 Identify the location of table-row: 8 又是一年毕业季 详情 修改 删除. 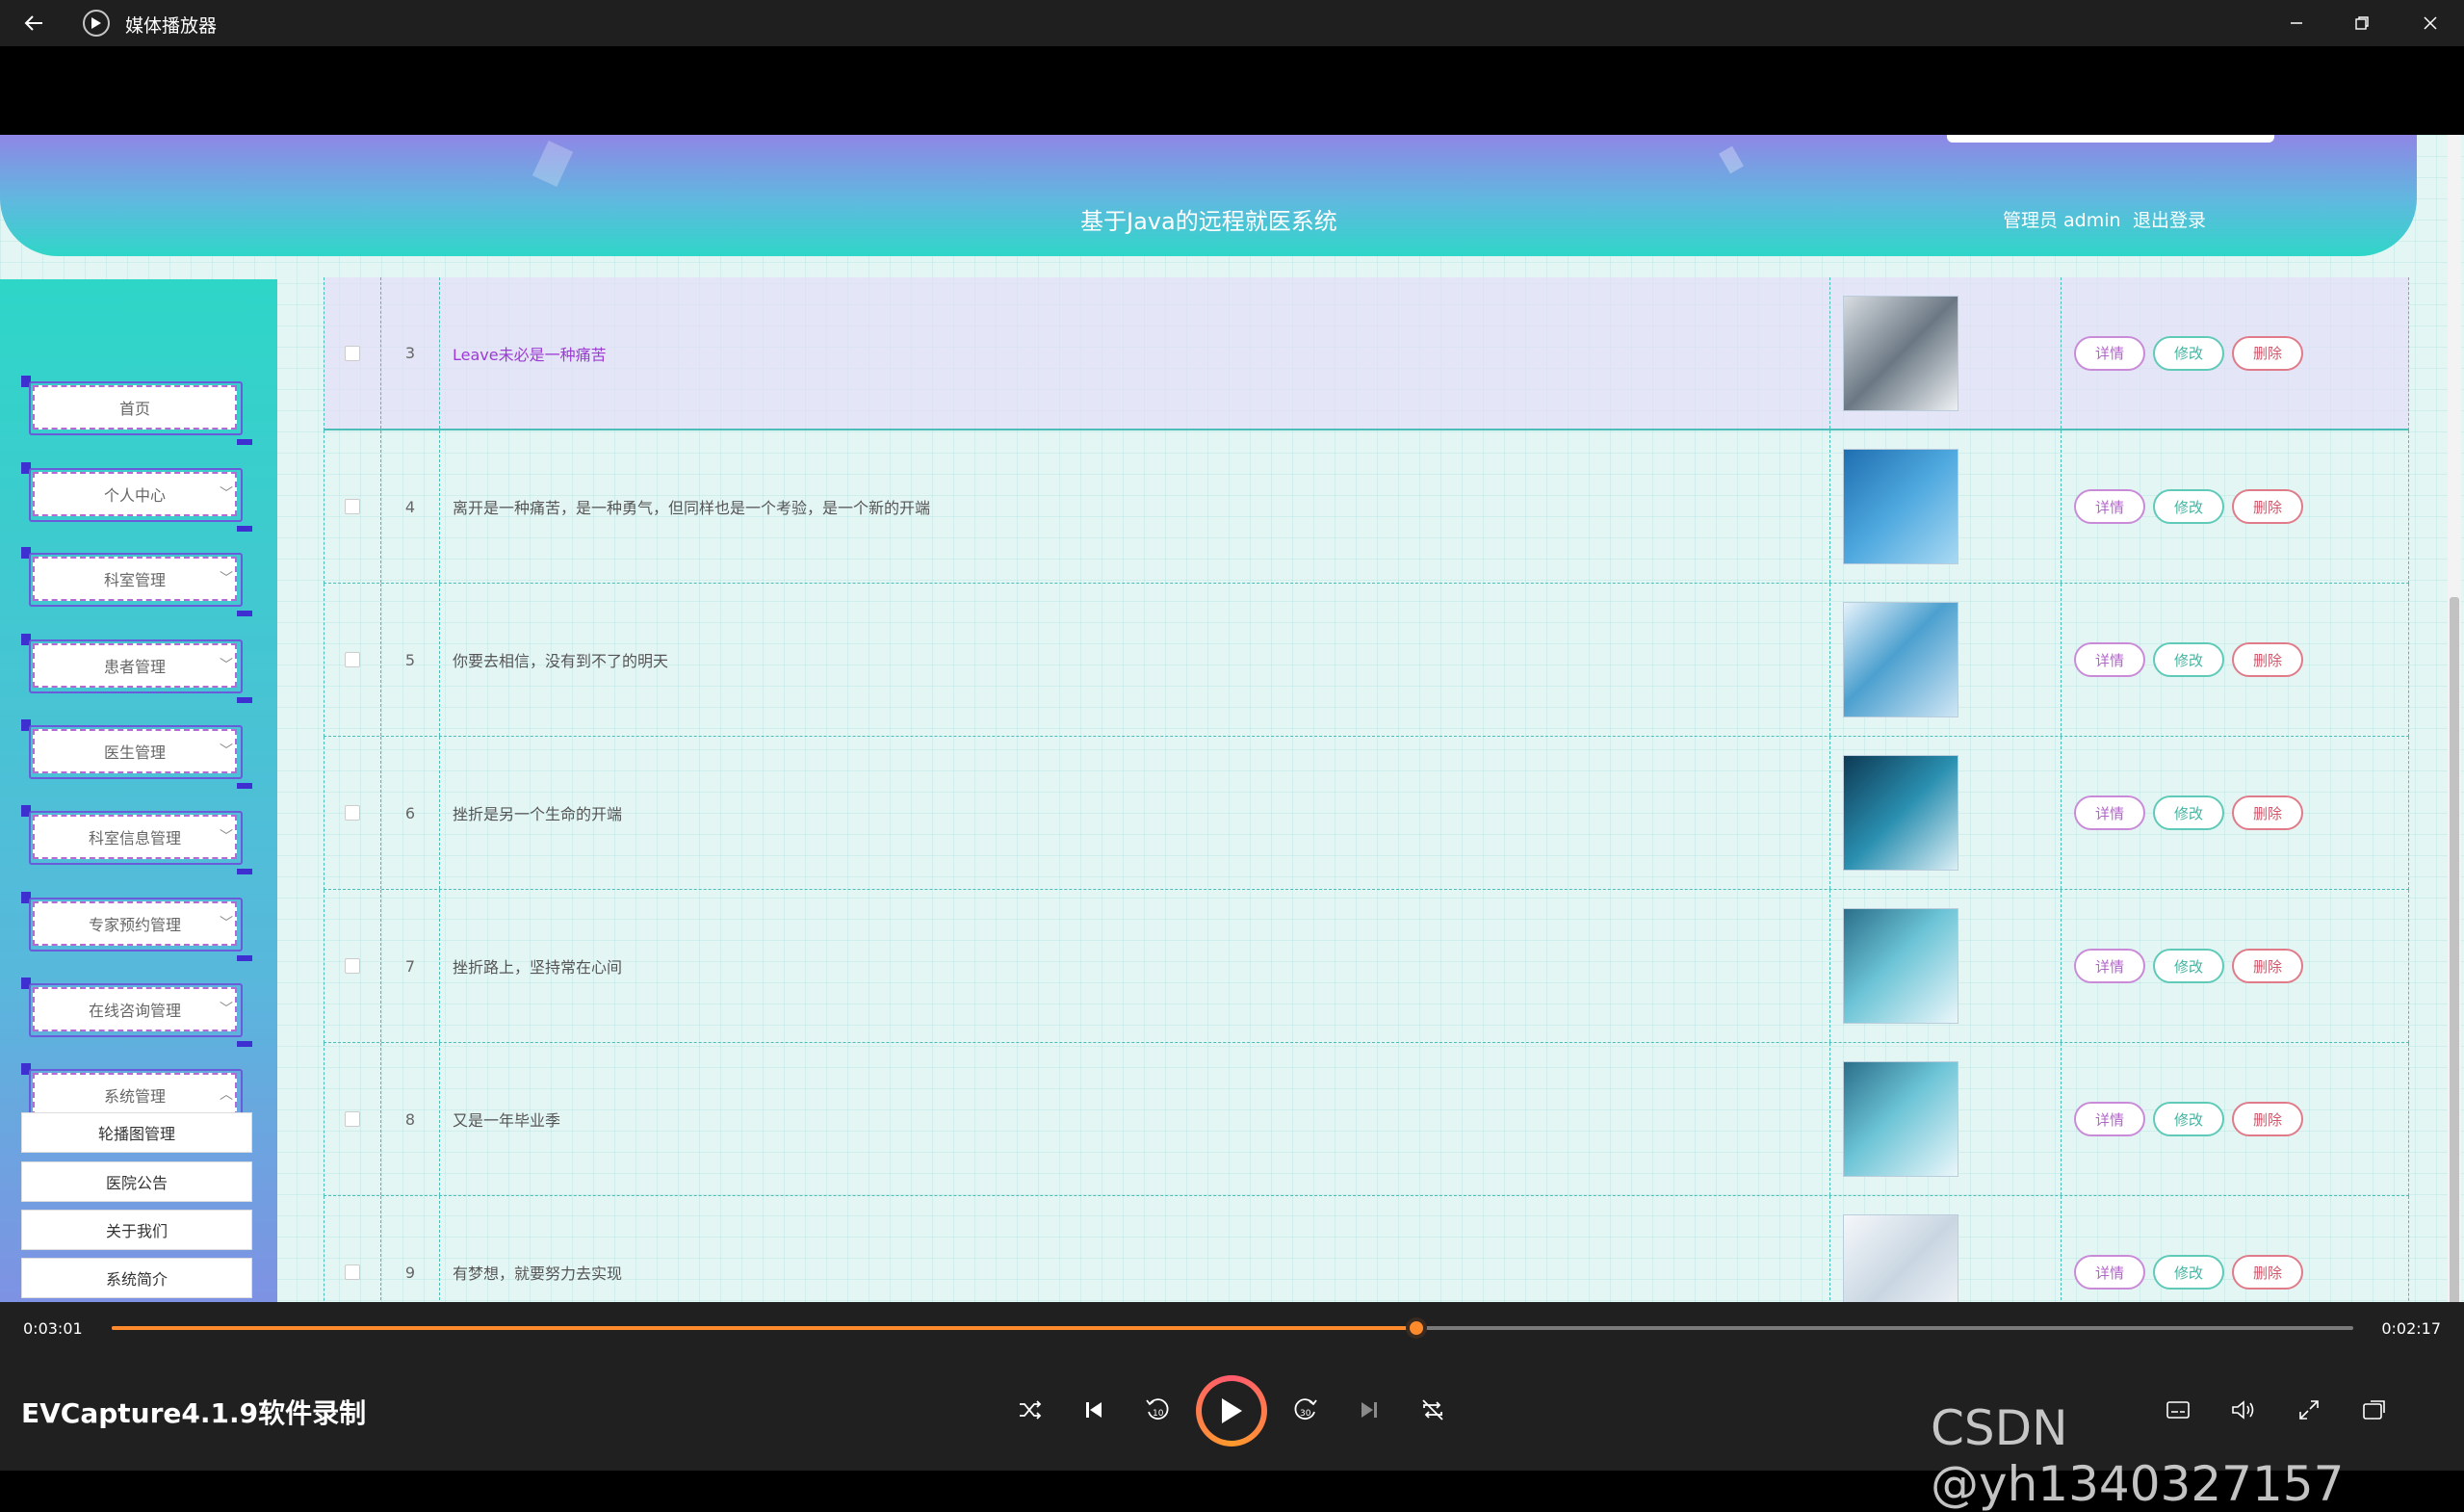
(1366, 1119).